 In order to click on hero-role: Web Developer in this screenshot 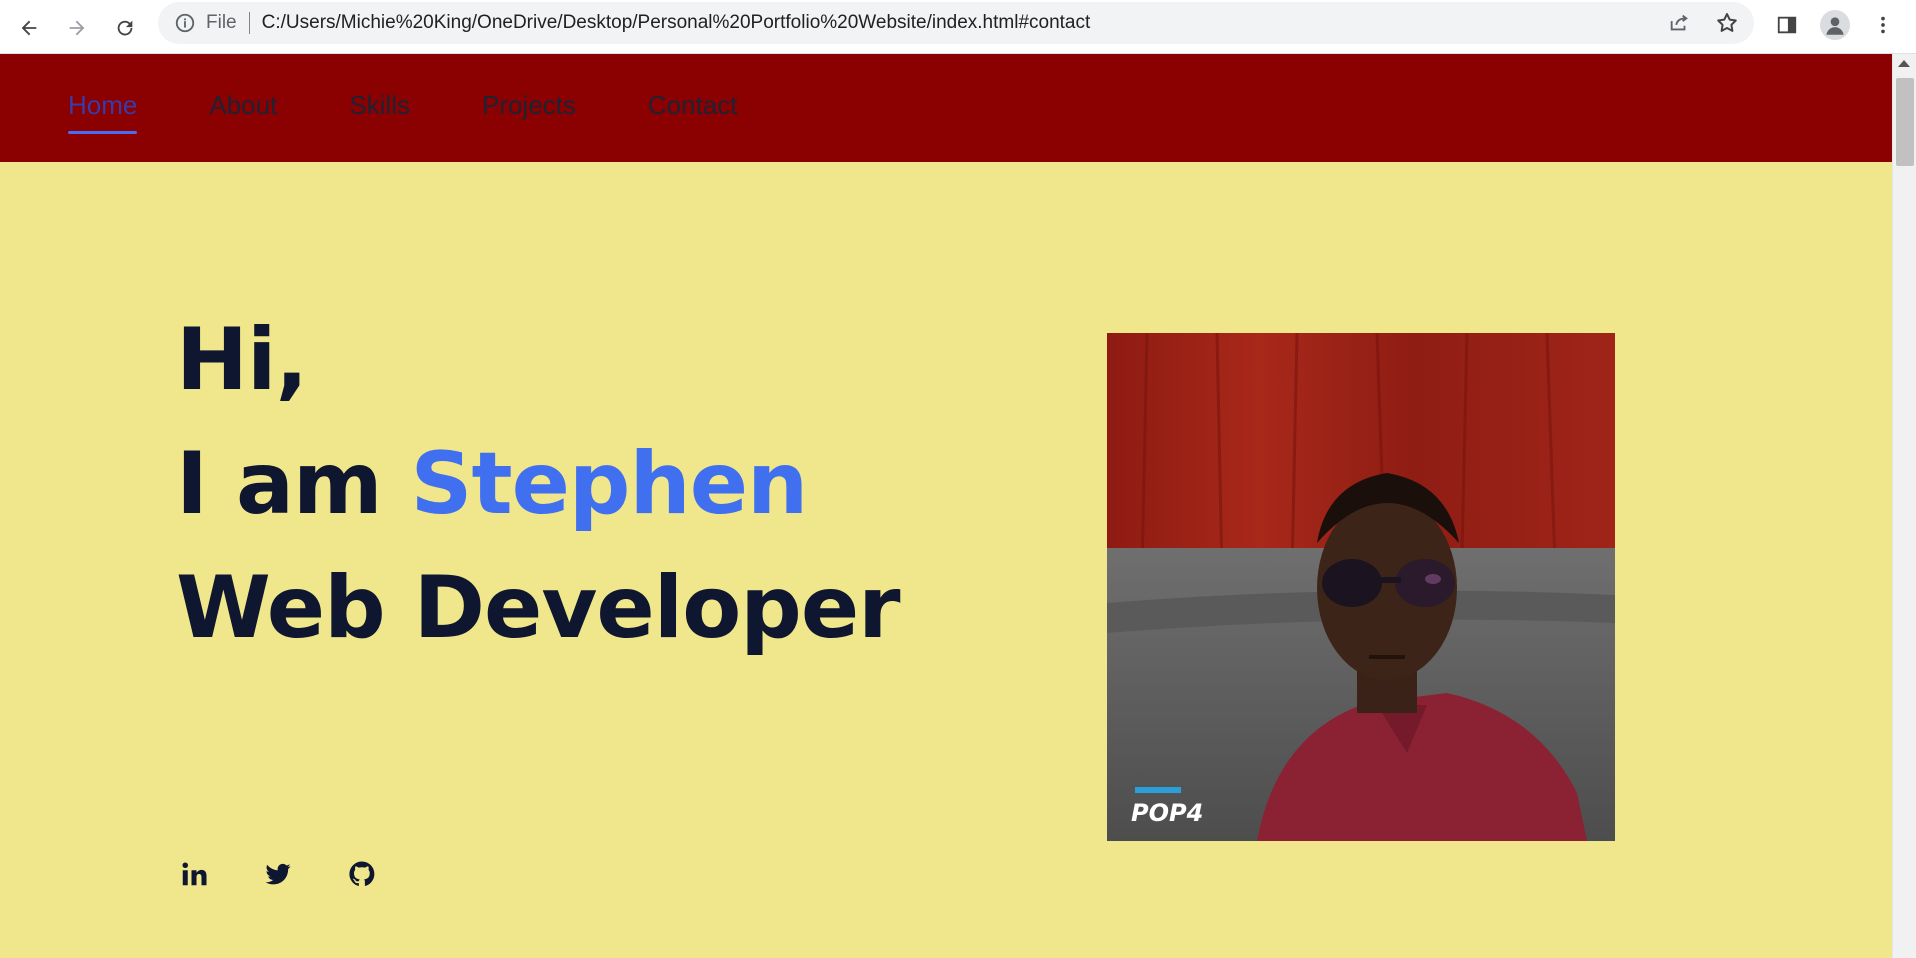, I will do `click(538, 608)`.